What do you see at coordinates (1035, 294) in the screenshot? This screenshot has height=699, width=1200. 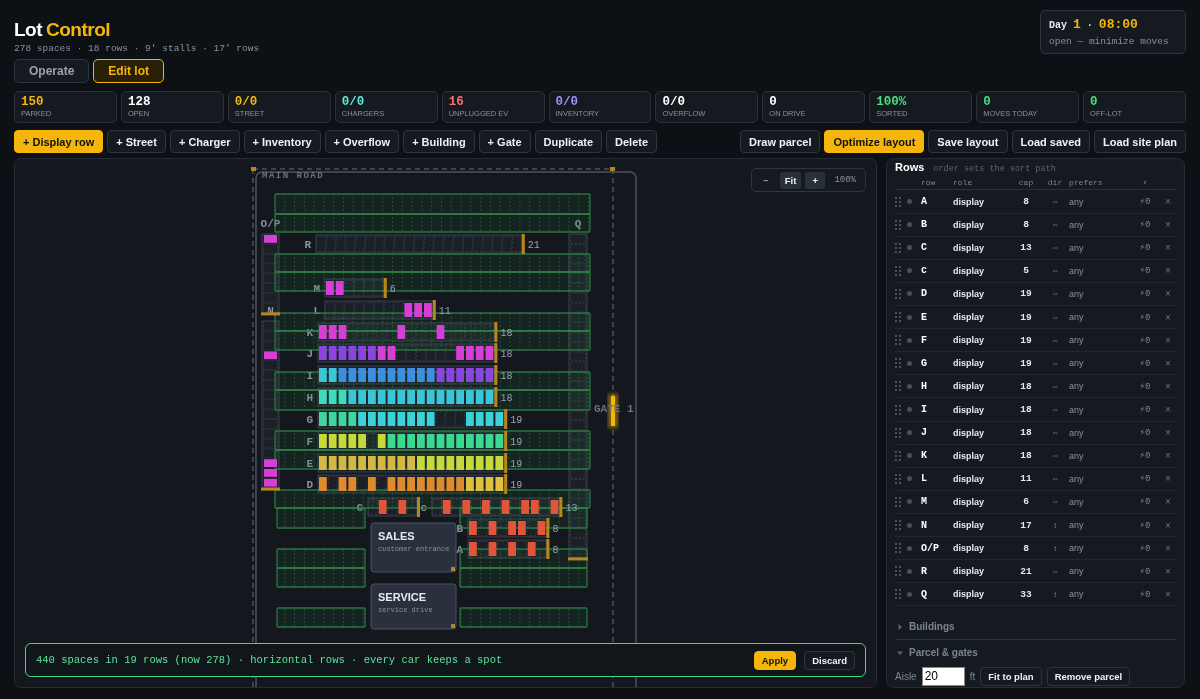 I see `table-row: D display 19 ⇔ any ⚡0 ×` at bounding box center [1035, 294].